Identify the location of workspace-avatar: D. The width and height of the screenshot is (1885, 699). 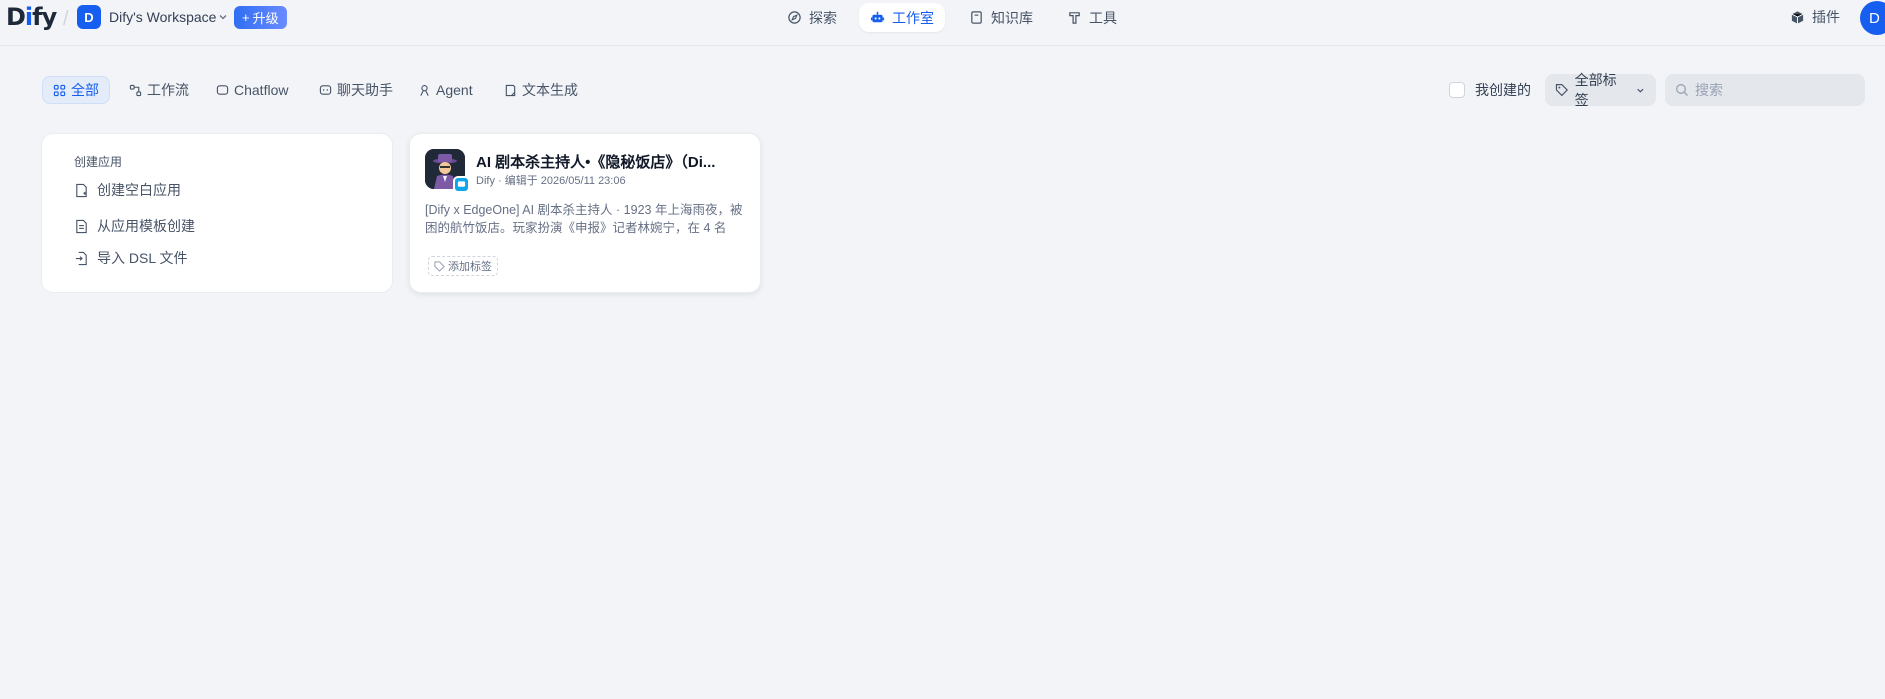
(89, 17).